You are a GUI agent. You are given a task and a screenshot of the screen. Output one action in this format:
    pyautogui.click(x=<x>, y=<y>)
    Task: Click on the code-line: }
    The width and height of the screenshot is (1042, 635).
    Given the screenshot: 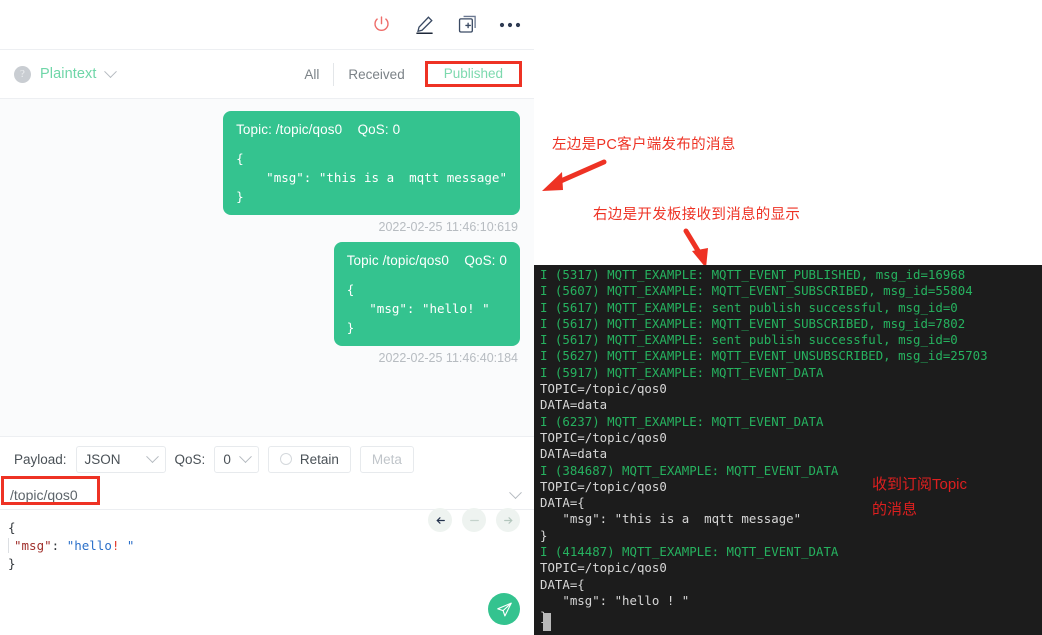 What is the action you would take?
    pyautogui.click(x=12, y=563)
    